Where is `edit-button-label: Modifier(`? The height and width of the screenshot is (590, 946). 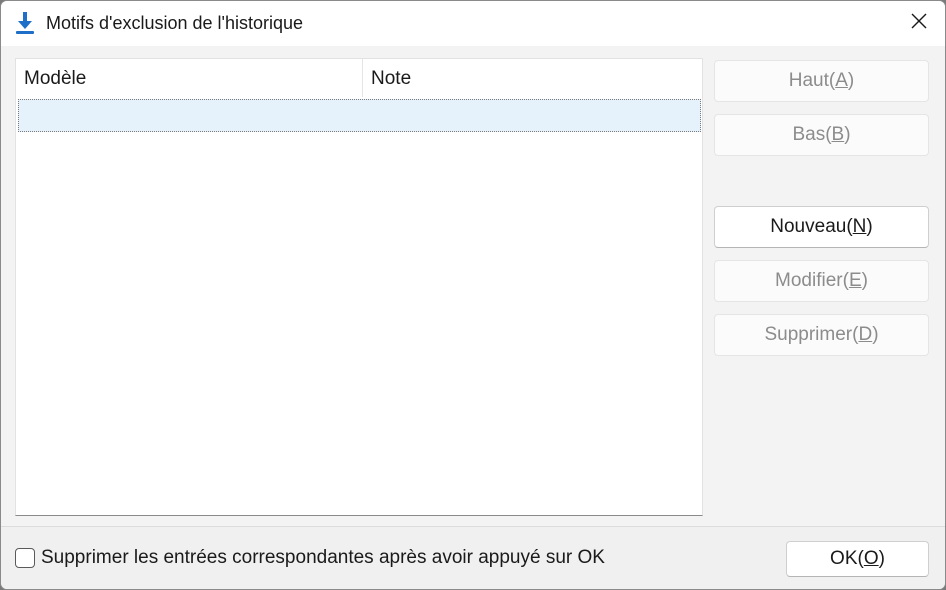
edit-button-label: Modifier( is located at coordinates (812, 280).